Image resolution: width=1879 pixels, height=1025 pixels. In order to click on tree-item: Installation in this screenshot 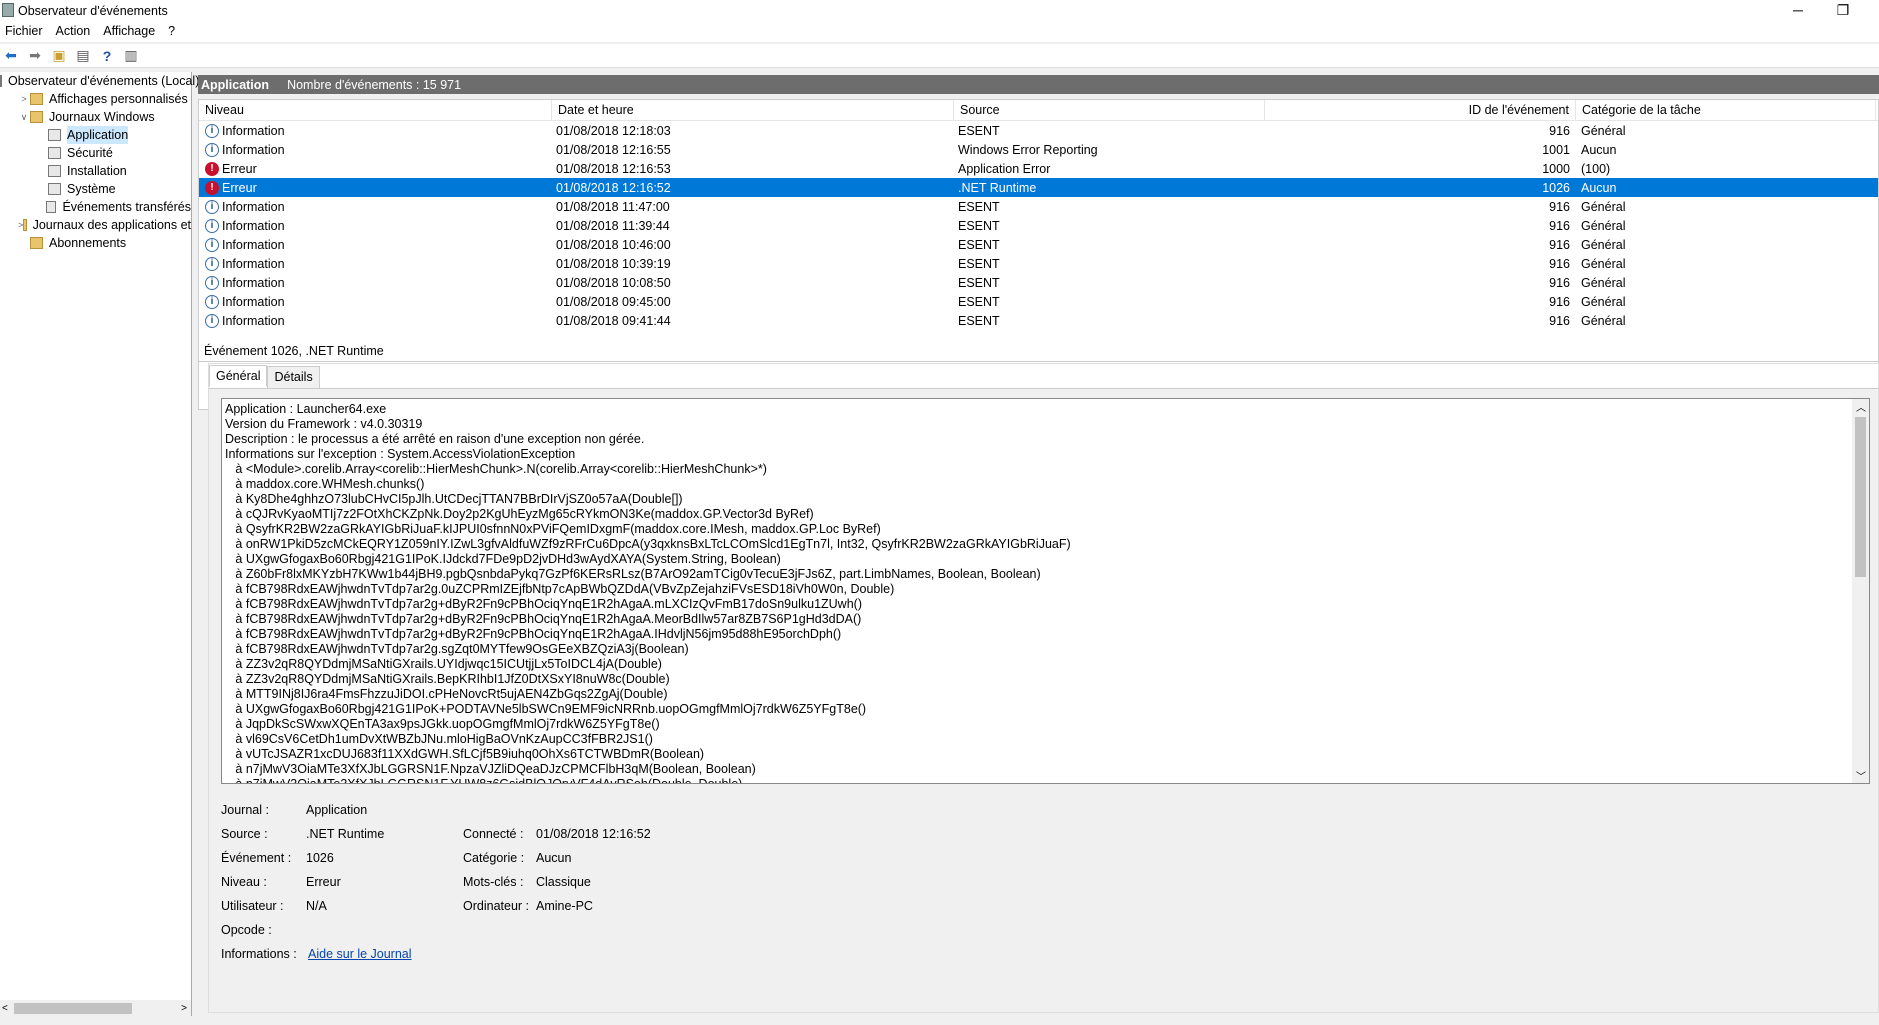, I will do `click(95, 171)`.